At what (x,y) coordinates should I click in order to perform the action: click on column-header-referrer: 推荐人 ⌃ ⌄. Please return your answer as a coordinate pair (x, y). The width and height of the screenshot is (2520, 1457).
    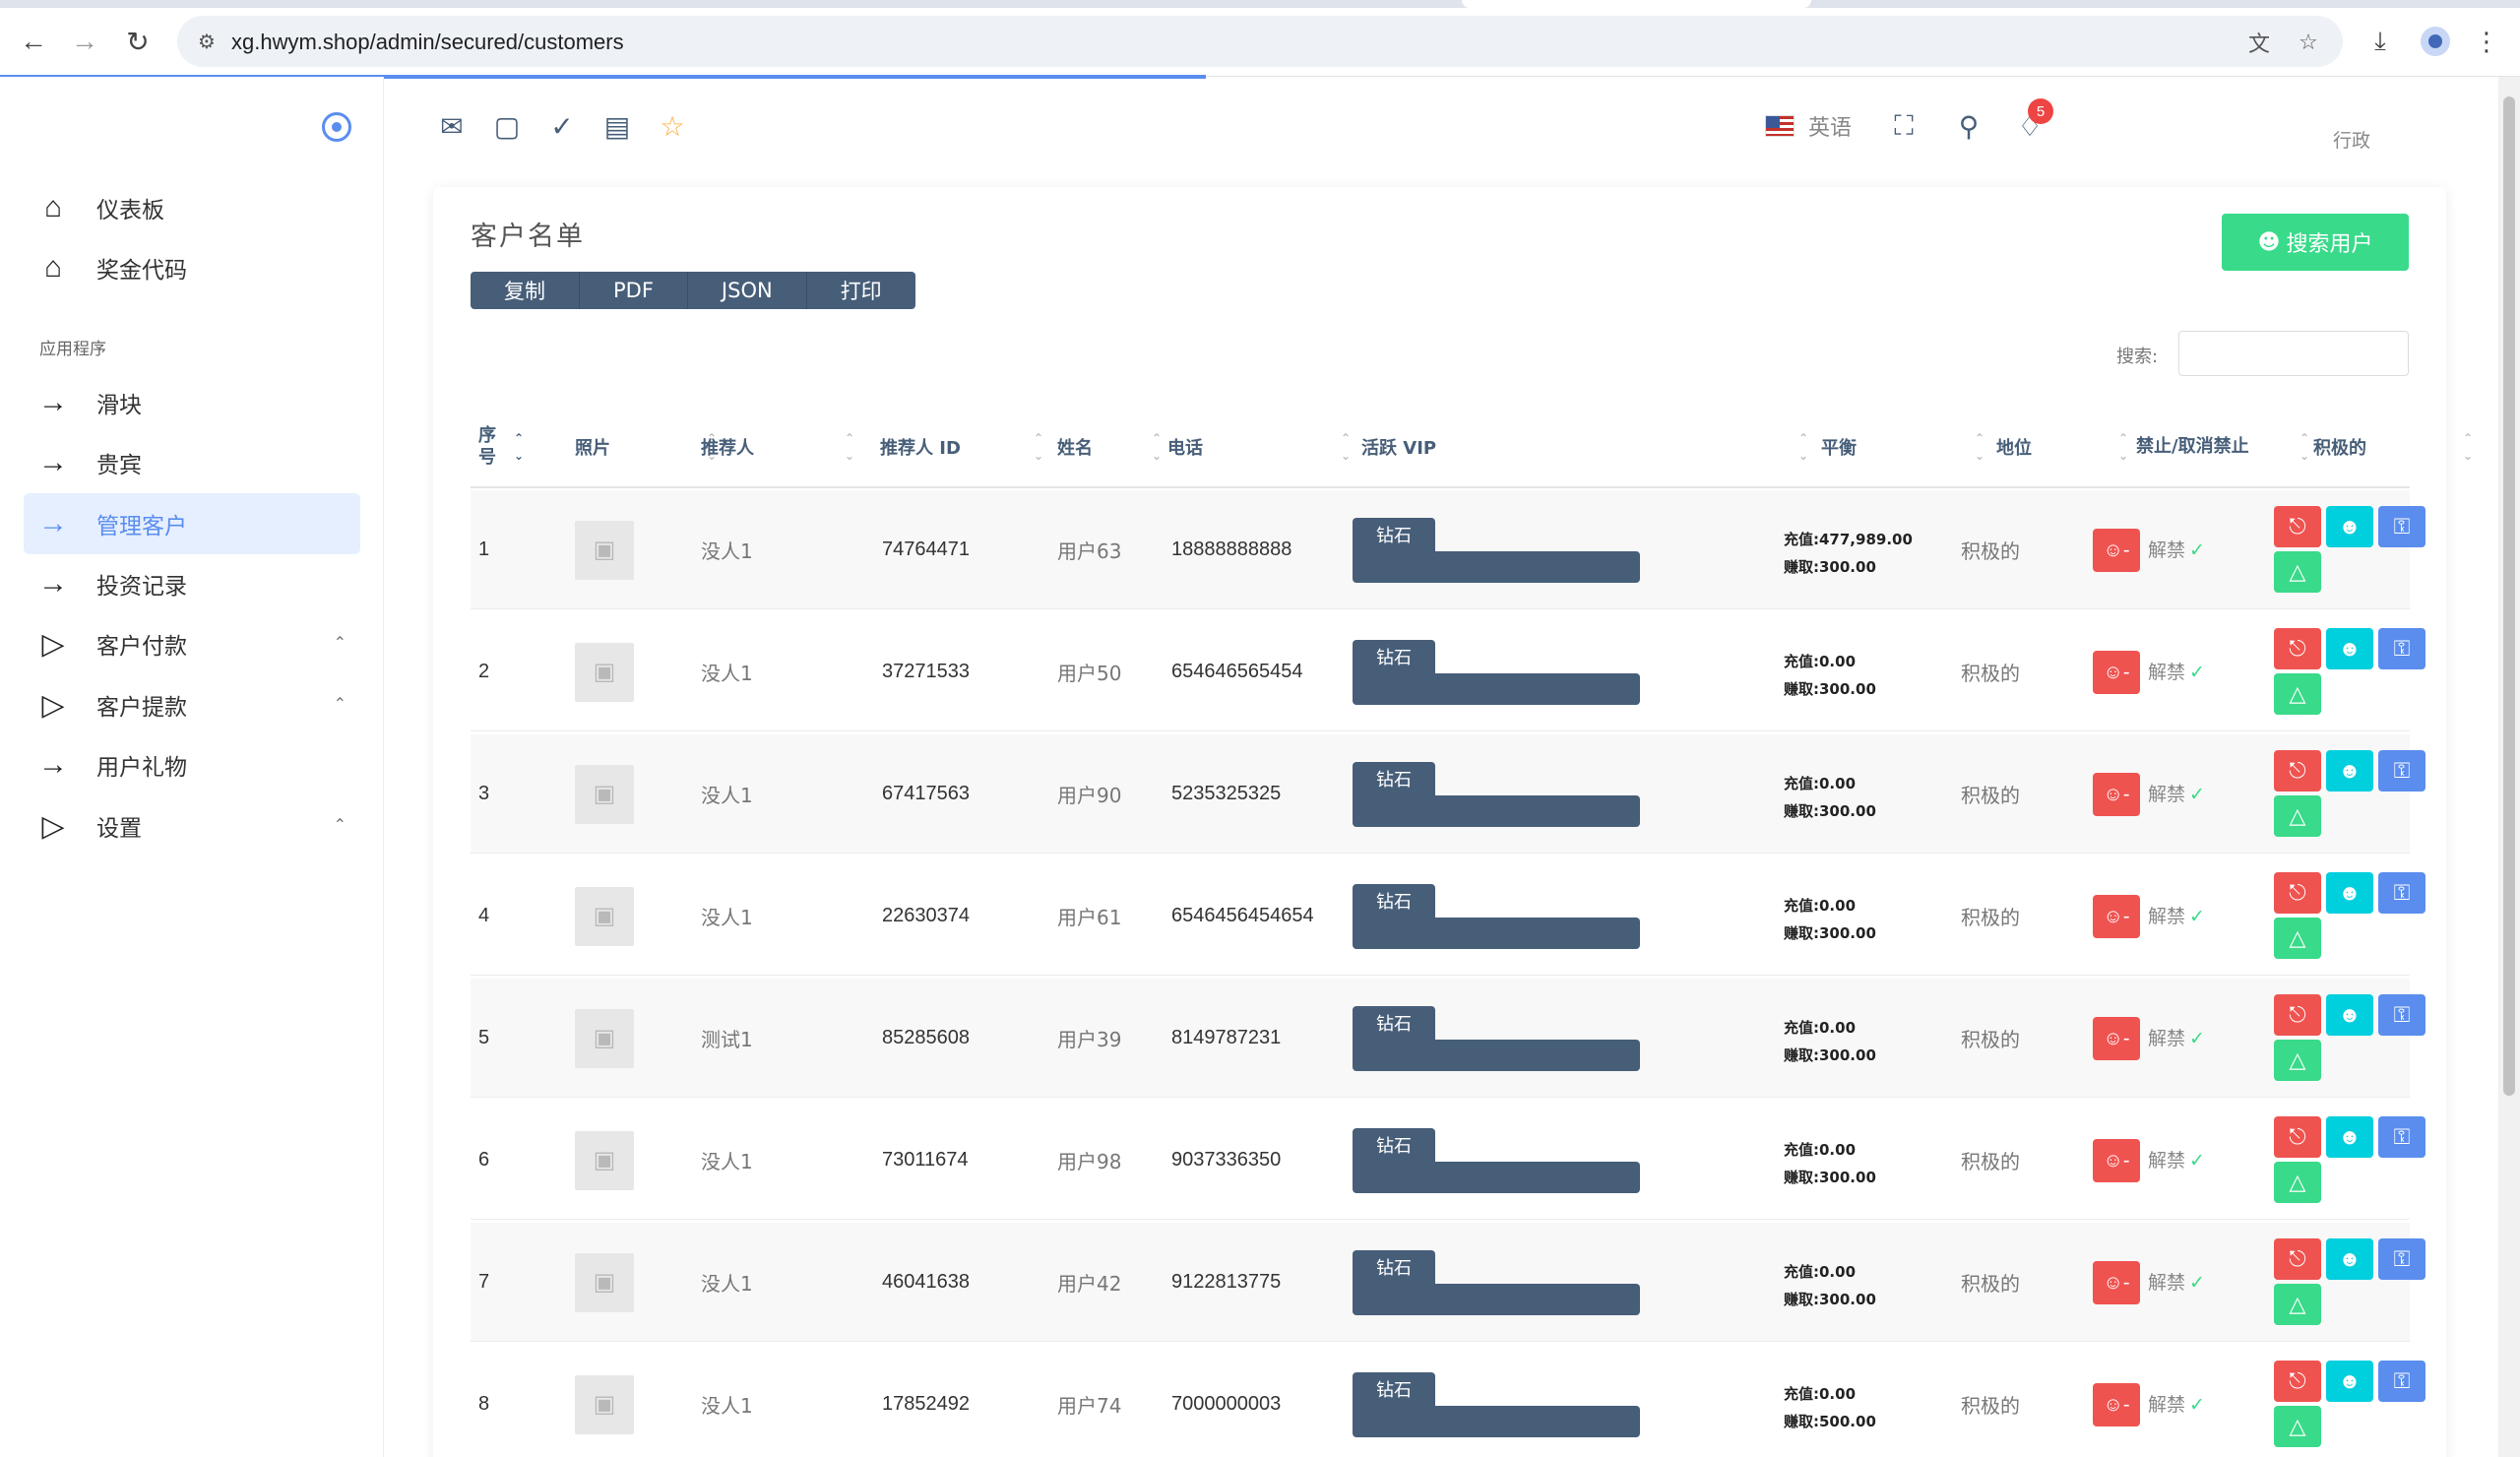
    Looking at the image, I should click on (777, 447).